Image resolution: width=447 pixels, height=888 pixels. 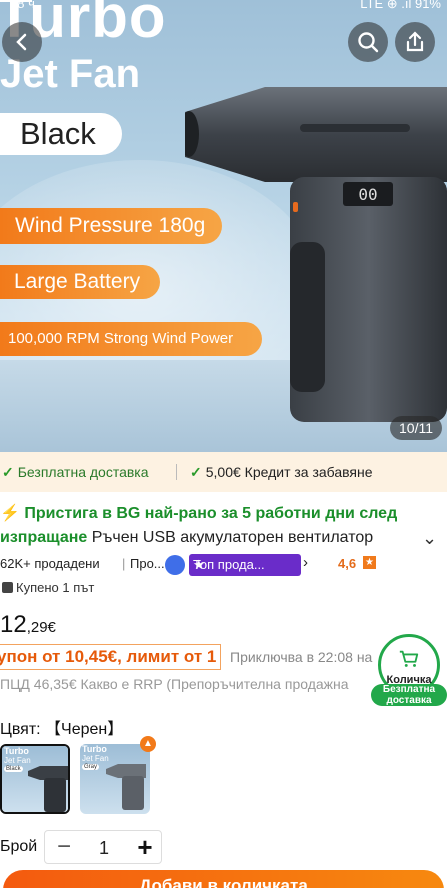 I want to click on share-button, so click(x=415, y=42).